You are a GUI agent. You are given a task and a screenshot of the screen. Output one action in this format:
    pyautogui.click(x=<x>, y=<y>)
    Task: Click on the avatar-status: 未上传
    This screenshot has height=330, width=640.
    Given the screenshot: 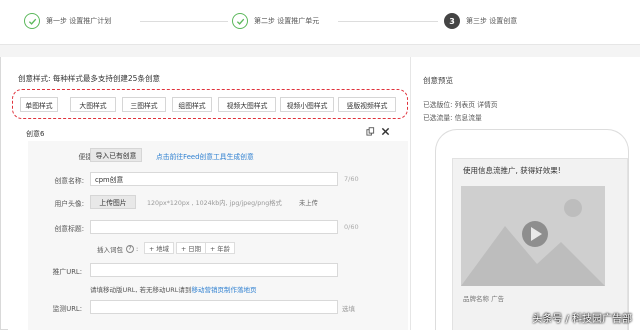 What is the action you would take?
    pyautogui.click(x=308, y=203)
    